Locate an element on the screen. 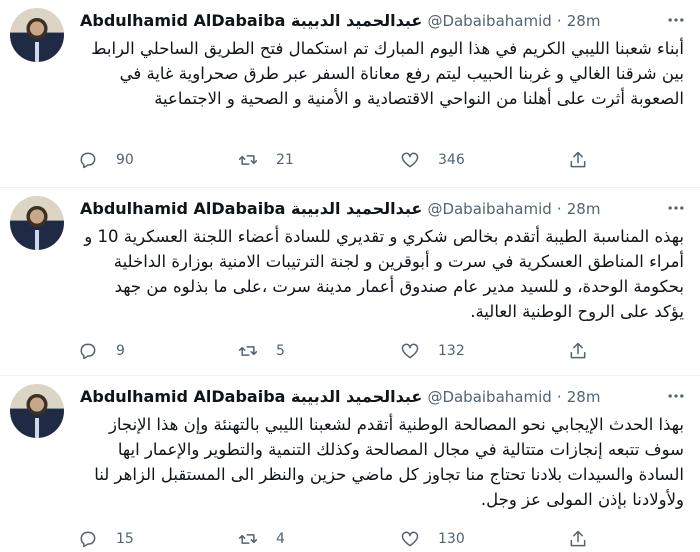 This screenshot has width=700, height=552. reply-count: 90 is located at coordinates (125, 160).